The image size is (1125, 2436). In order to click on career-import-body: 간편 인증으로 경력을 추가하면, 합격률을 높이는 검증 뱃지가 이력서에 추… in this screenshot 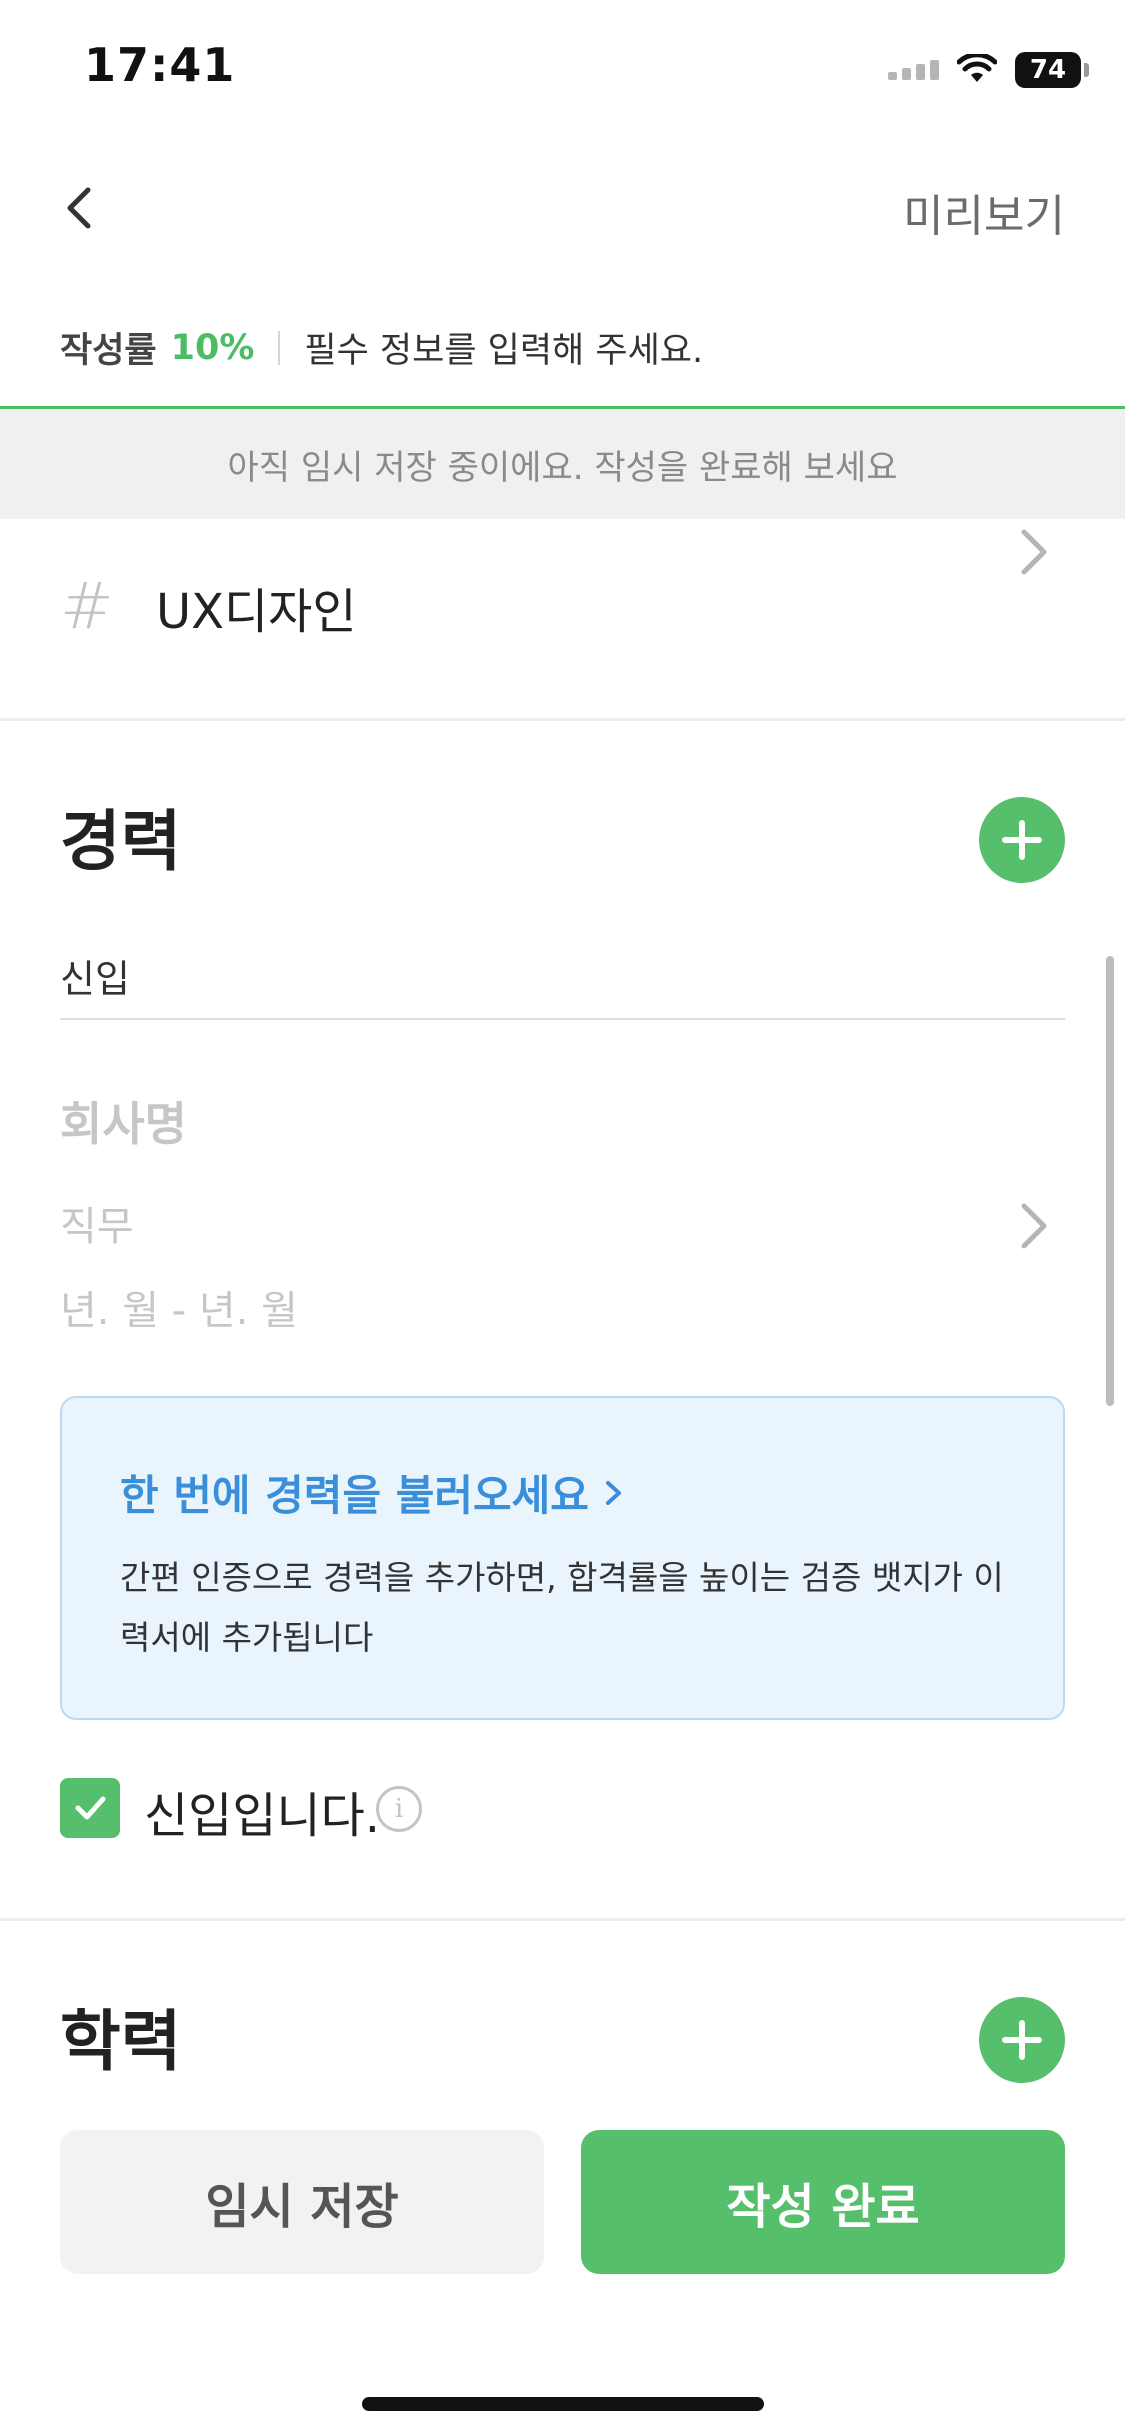, I will do `click(562, 1607)`.